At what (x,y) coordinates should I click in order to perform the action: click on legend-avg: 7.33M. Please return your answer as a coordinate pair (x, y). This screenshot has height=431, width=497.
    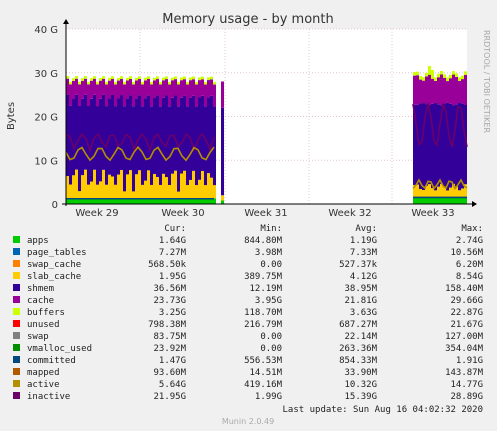
    Looking at the image, I should click on (364, 253).